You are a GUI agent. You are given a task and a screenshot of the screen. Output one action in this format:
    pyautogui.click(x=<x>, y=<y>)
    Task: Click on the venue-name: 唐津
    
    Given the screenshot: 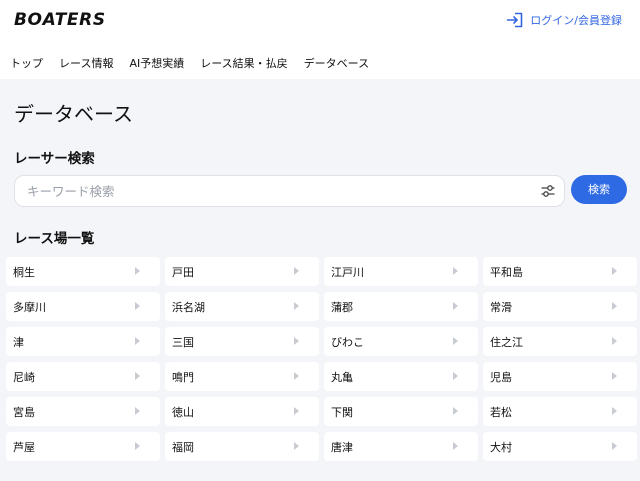 What is the action you would take?
    pyautogui.click(x=342, y=447)
    